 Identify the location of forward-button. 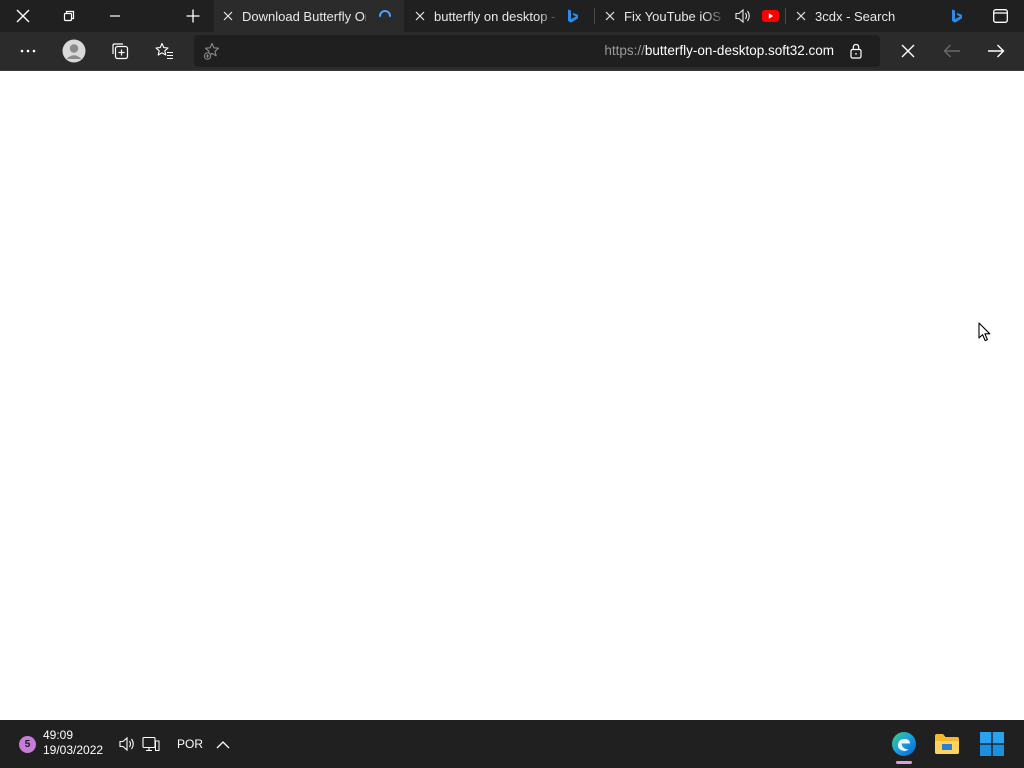
(996, 51).